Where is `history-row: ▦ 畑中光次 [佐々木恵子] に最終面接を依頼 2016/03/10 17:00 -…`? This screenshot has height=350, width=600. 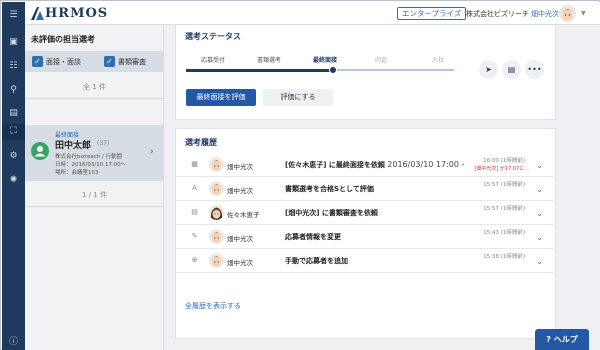
history-row: ▦ 畑中光次 [佐々木恵子] に最終面接を依頼 2016/03/10 17:00 -… is located at coordinates (366, 165).